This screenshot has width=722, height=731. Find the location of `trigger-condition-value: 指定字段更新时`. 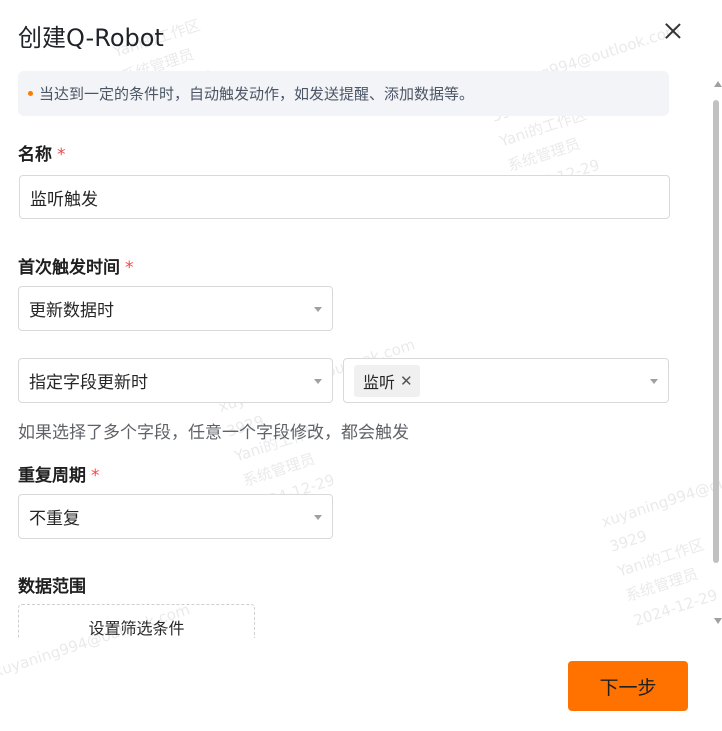

trigger-condition-value: 指定字段更新时 is located at coordinates (88, 383).